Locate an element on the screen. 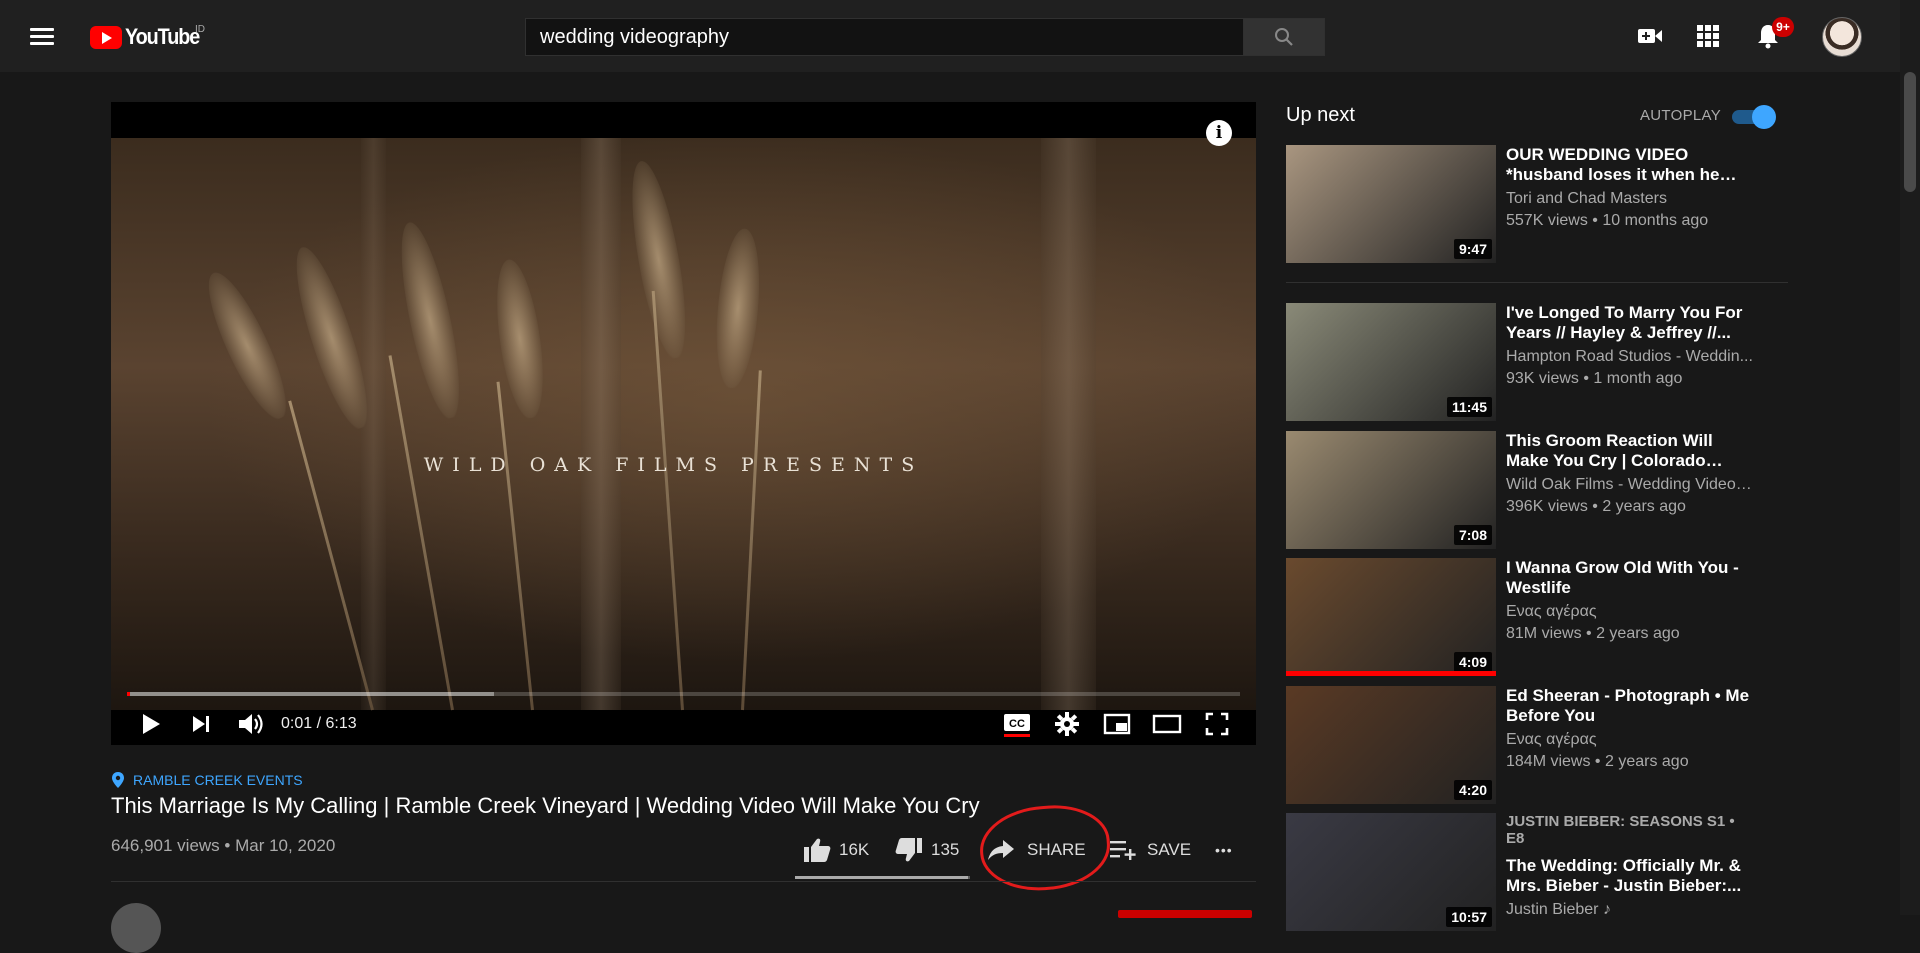 This screenshot has height=953, width=1920. location-pin-icon is located at coordinates (118, 780).